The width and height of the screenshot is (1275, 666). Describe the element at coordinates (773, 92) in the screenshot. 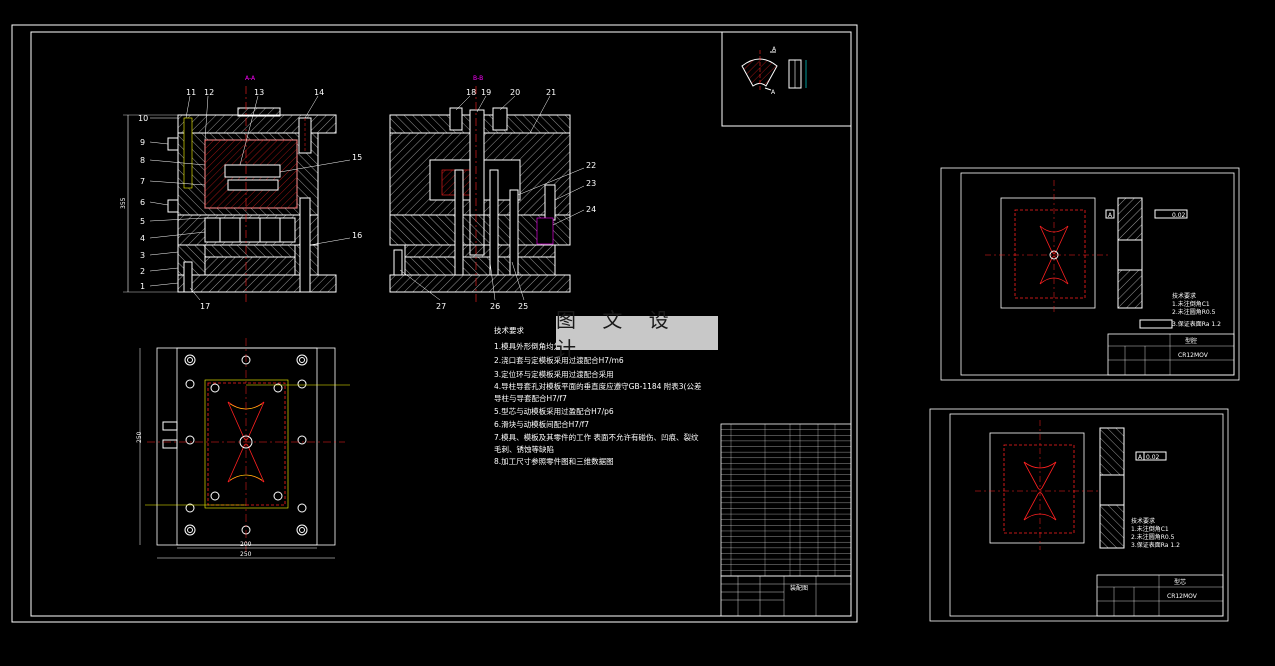

I see `svg-text: A` at that location.